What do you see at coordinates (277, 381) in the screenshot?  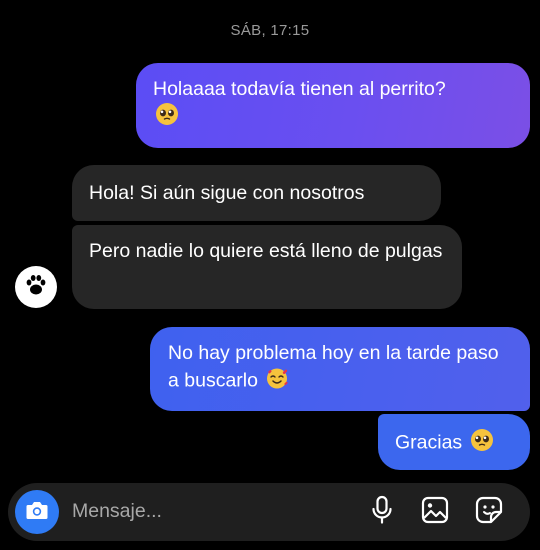 I see `smiling-face-with-hearts-emoji-icon` at bounding box center [277, 381].